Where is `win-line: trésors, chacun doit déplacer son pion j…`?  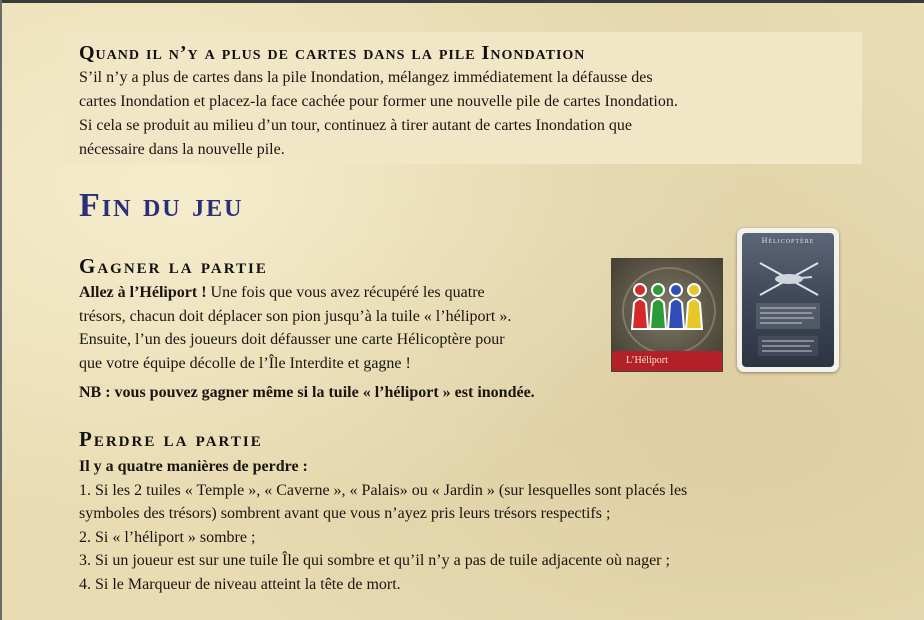 win-line: trésors, chacun doit déplacer son pion j… is located at coordinates (295, 316).